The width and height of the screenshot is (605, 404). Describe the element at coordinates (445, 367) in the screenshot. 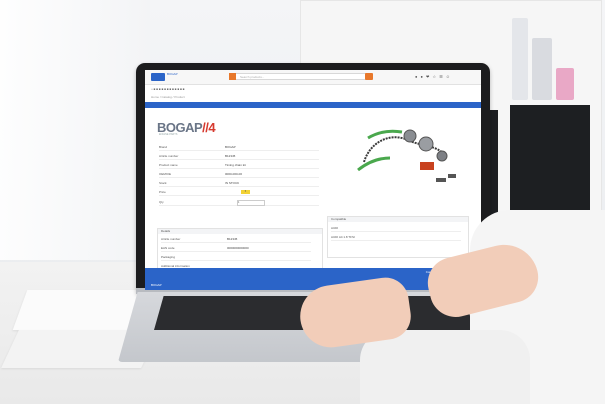

I see `sleeve-left` at that location.